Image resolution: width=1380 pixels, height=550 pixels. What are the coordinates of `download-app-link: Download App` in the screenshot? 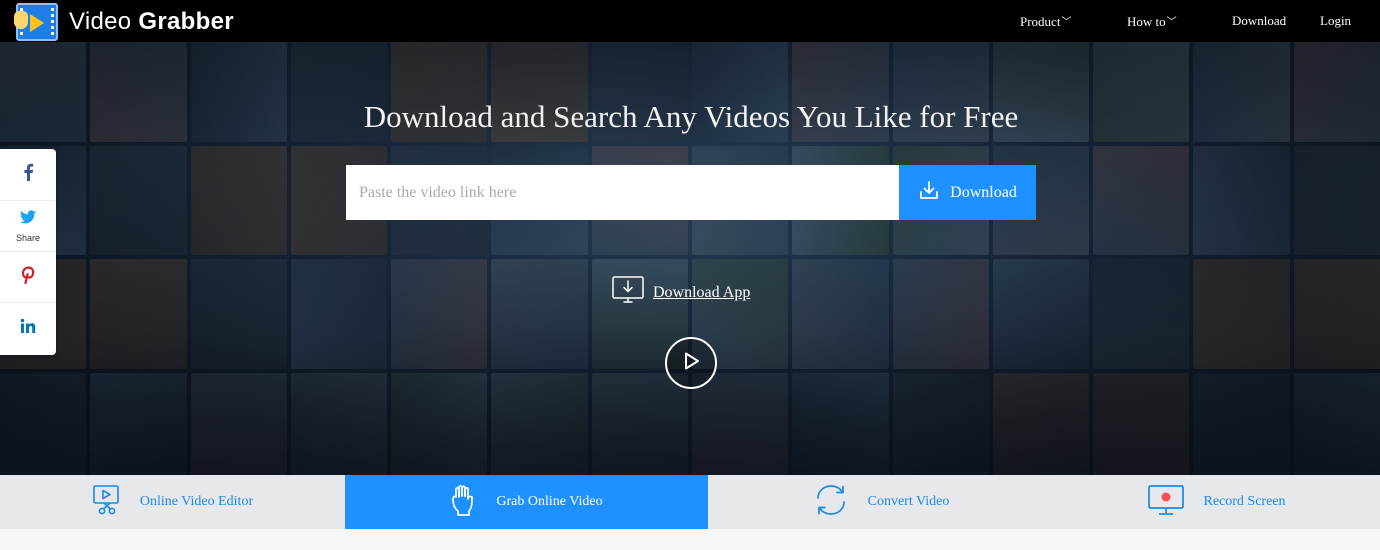 It's located at (681, 292).